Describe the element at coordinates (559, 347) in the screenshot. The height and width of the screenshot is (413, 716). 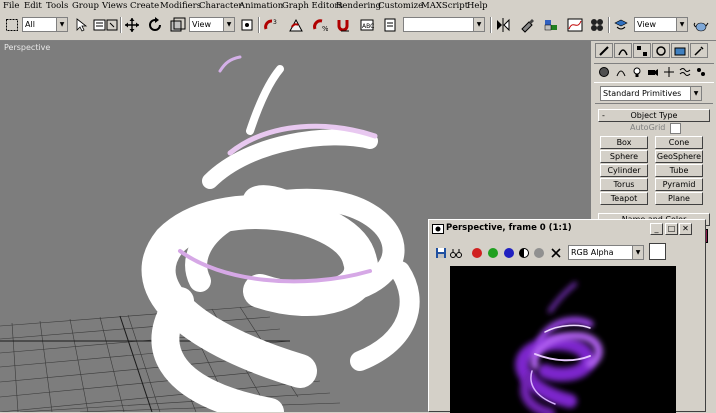
I see `rendered-spiral-glow` at that location.